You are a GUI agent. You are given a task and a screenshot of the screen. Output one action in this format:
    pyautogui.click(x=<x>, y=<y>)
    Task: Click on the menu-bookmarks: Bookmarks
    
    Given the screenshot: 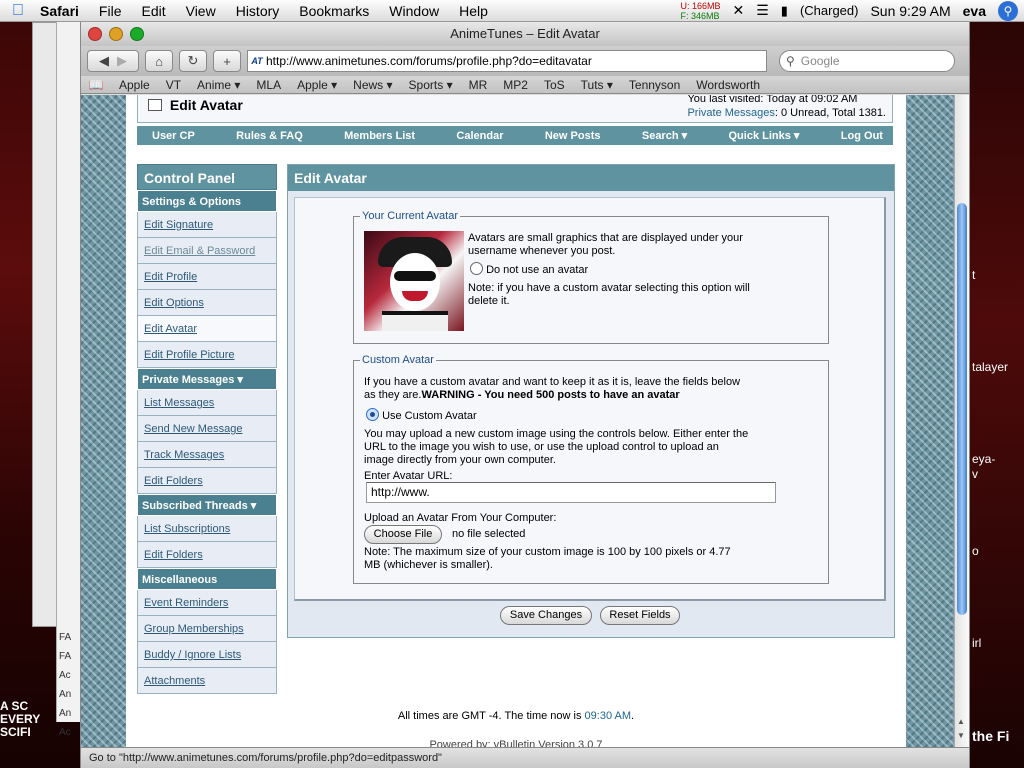 What is the action you would take?
    pyautogui.click(x=334, y=11)
    